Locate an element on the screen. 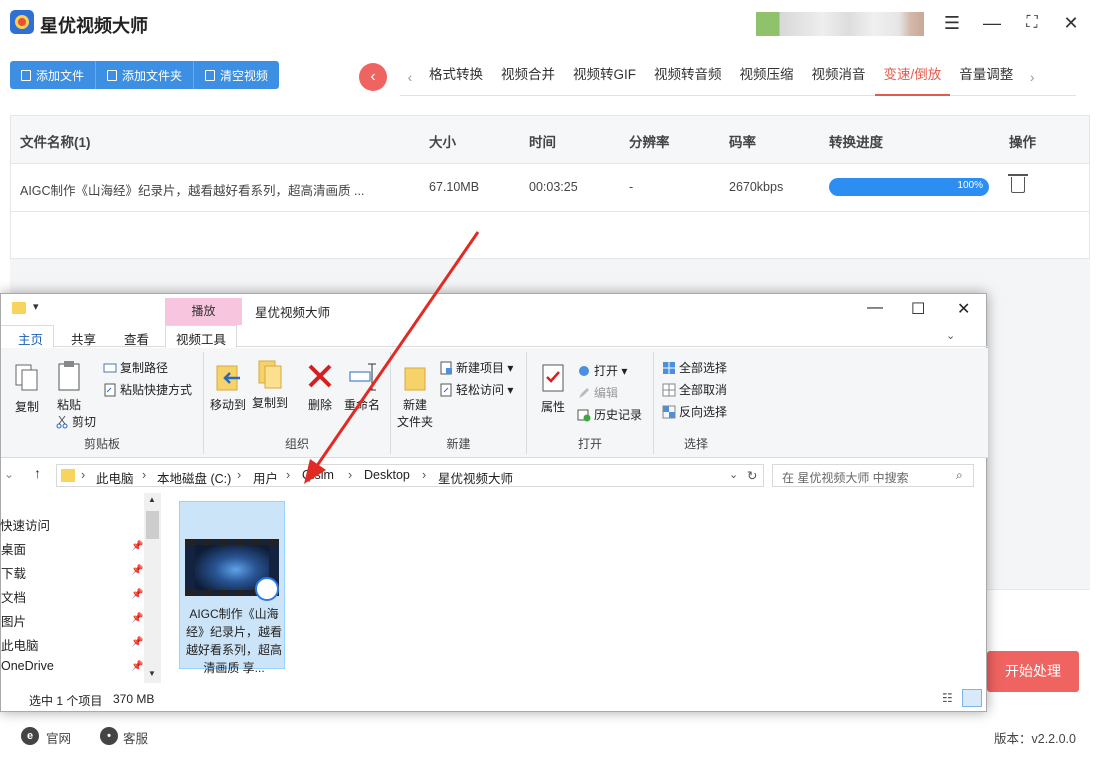  explorer-maximize-button: ☐ is located at coordinates (918, 309).